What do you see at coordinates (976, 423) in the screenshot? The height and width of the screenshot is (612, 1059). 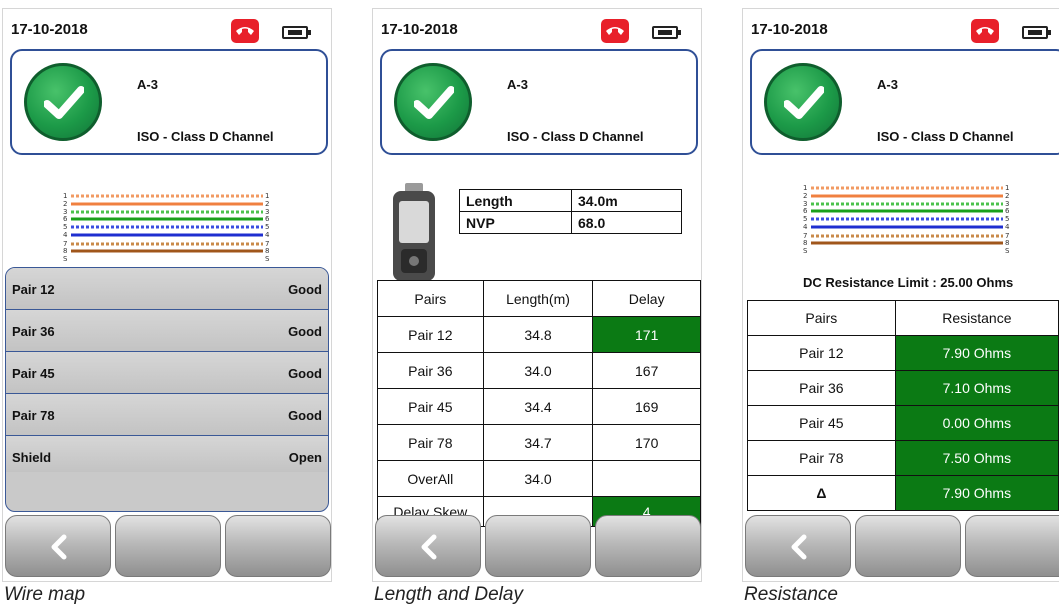 I see `resistance-cell: 0.00 Ohms` at bounding box center [976, 423].